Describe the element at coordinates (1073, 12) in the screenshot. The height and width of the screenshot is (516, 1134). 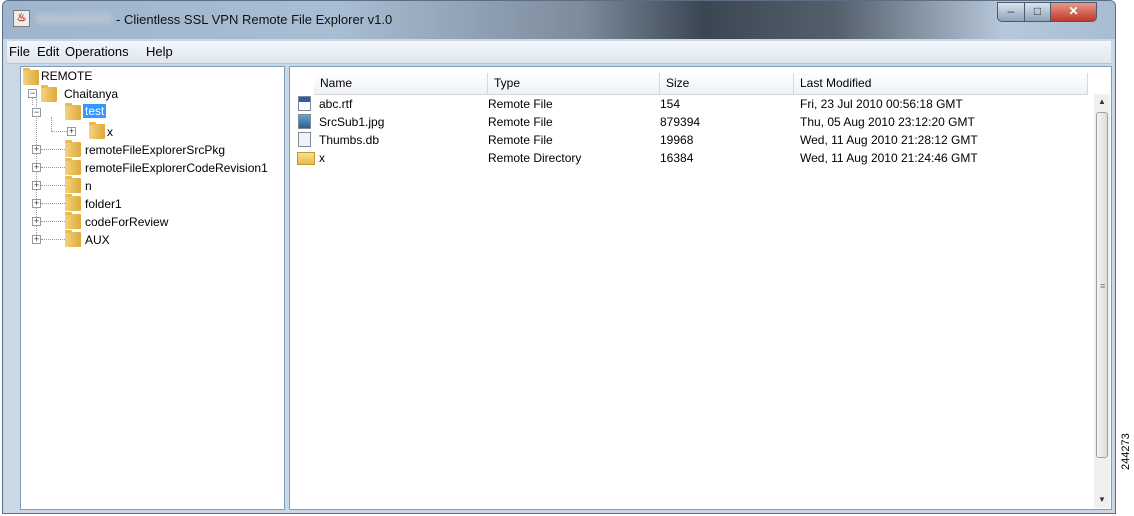
I see `close-button: ✕` at that location.